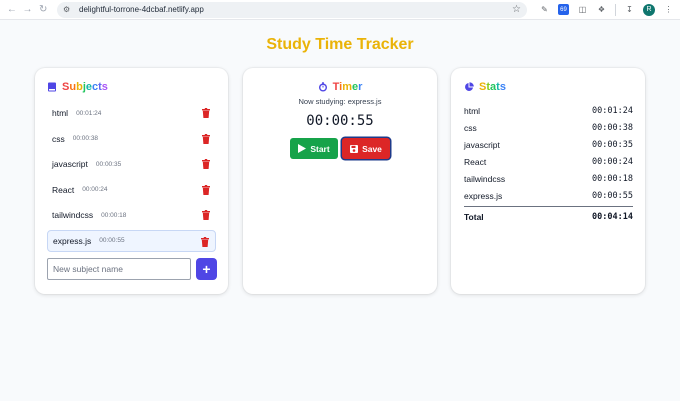 The image size is (680, 401). I want to click on page-title: Study Time Tracker, so click(340, 44).